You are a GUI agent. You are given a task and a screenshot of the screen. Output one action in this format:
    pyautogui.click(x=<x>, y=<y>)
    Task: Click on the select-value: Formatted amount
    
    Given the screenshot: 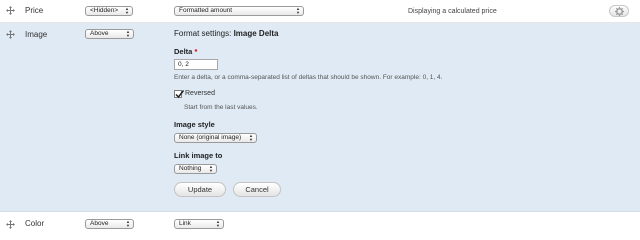 What is the action you would take?
    pyautogui.click(x=206, y=10)
    